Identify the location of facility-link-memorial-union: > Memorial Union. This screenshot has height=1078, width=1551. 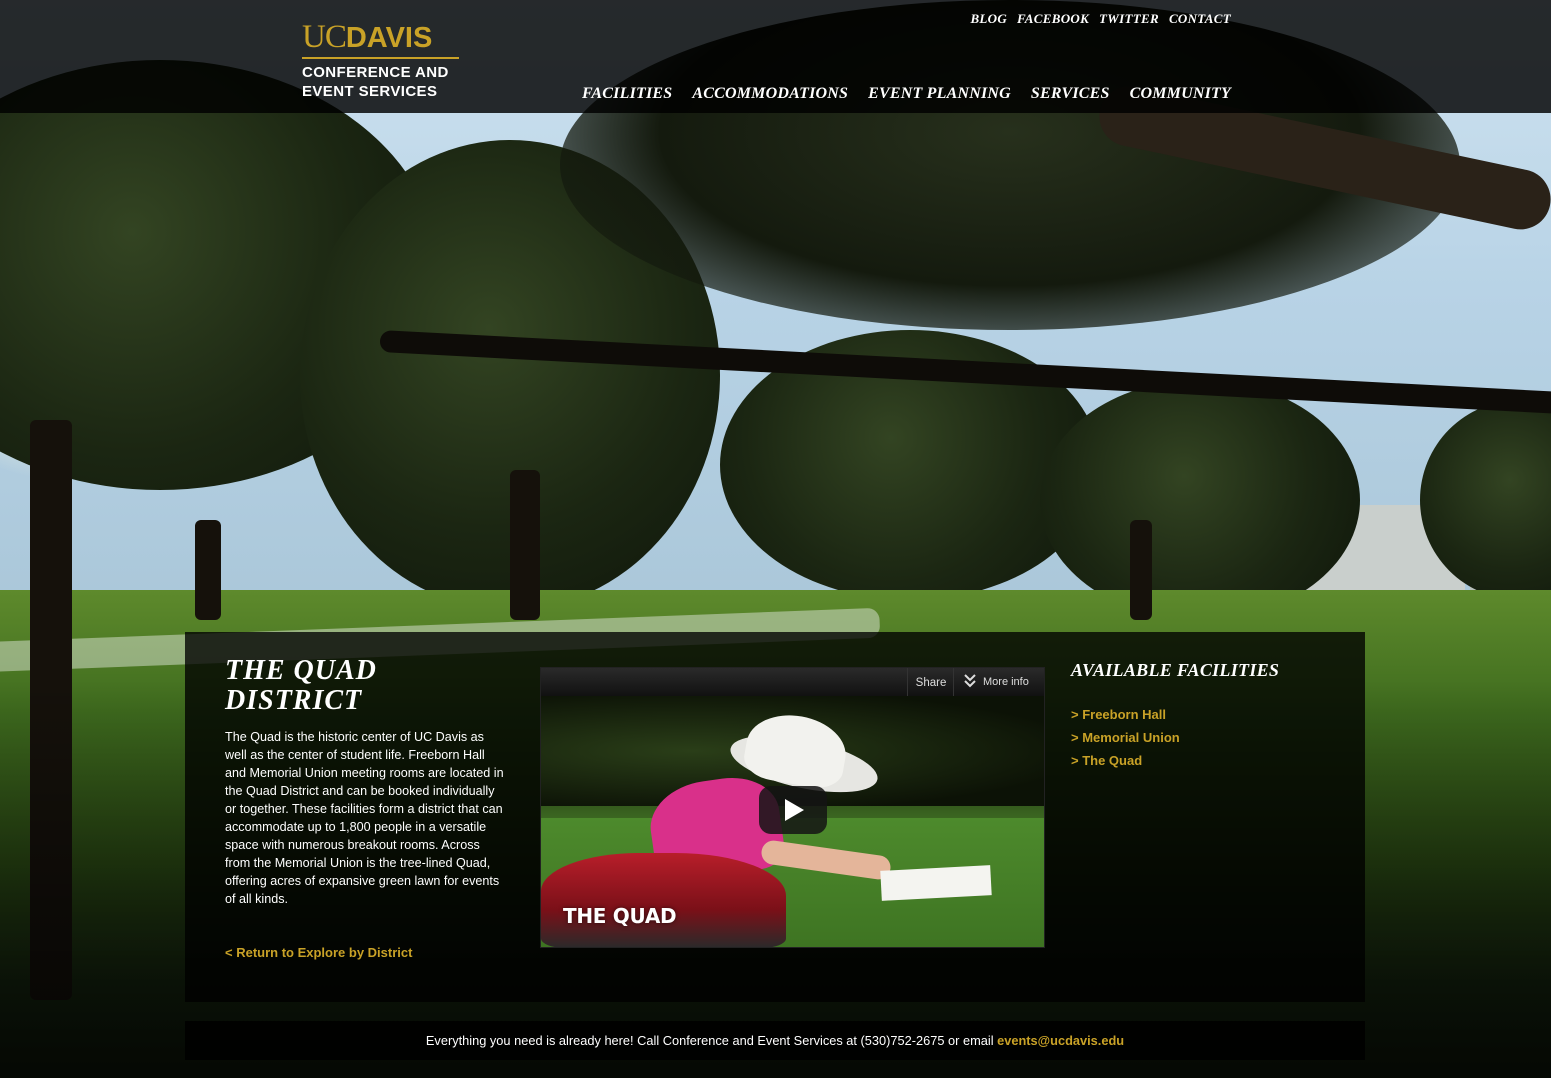
(1125, 737).